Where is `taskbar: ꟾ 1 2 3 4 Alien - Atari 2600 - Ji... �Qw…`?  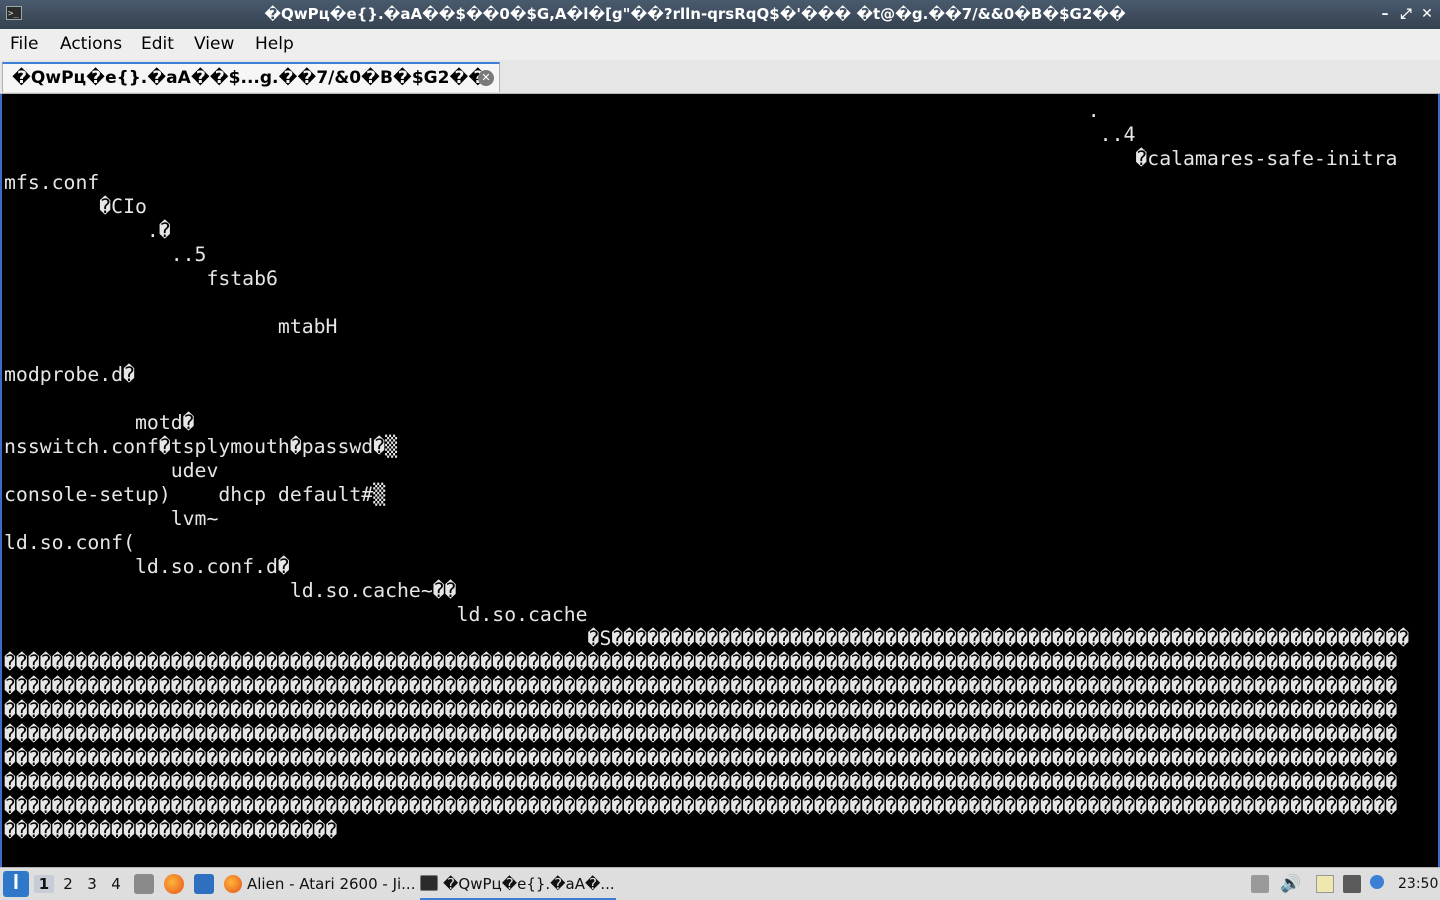
taskbar: ꟾ 1 2 3 4 Alien - Atari 2600 - Ji... �Qw… is located at coordinates (720, 883).